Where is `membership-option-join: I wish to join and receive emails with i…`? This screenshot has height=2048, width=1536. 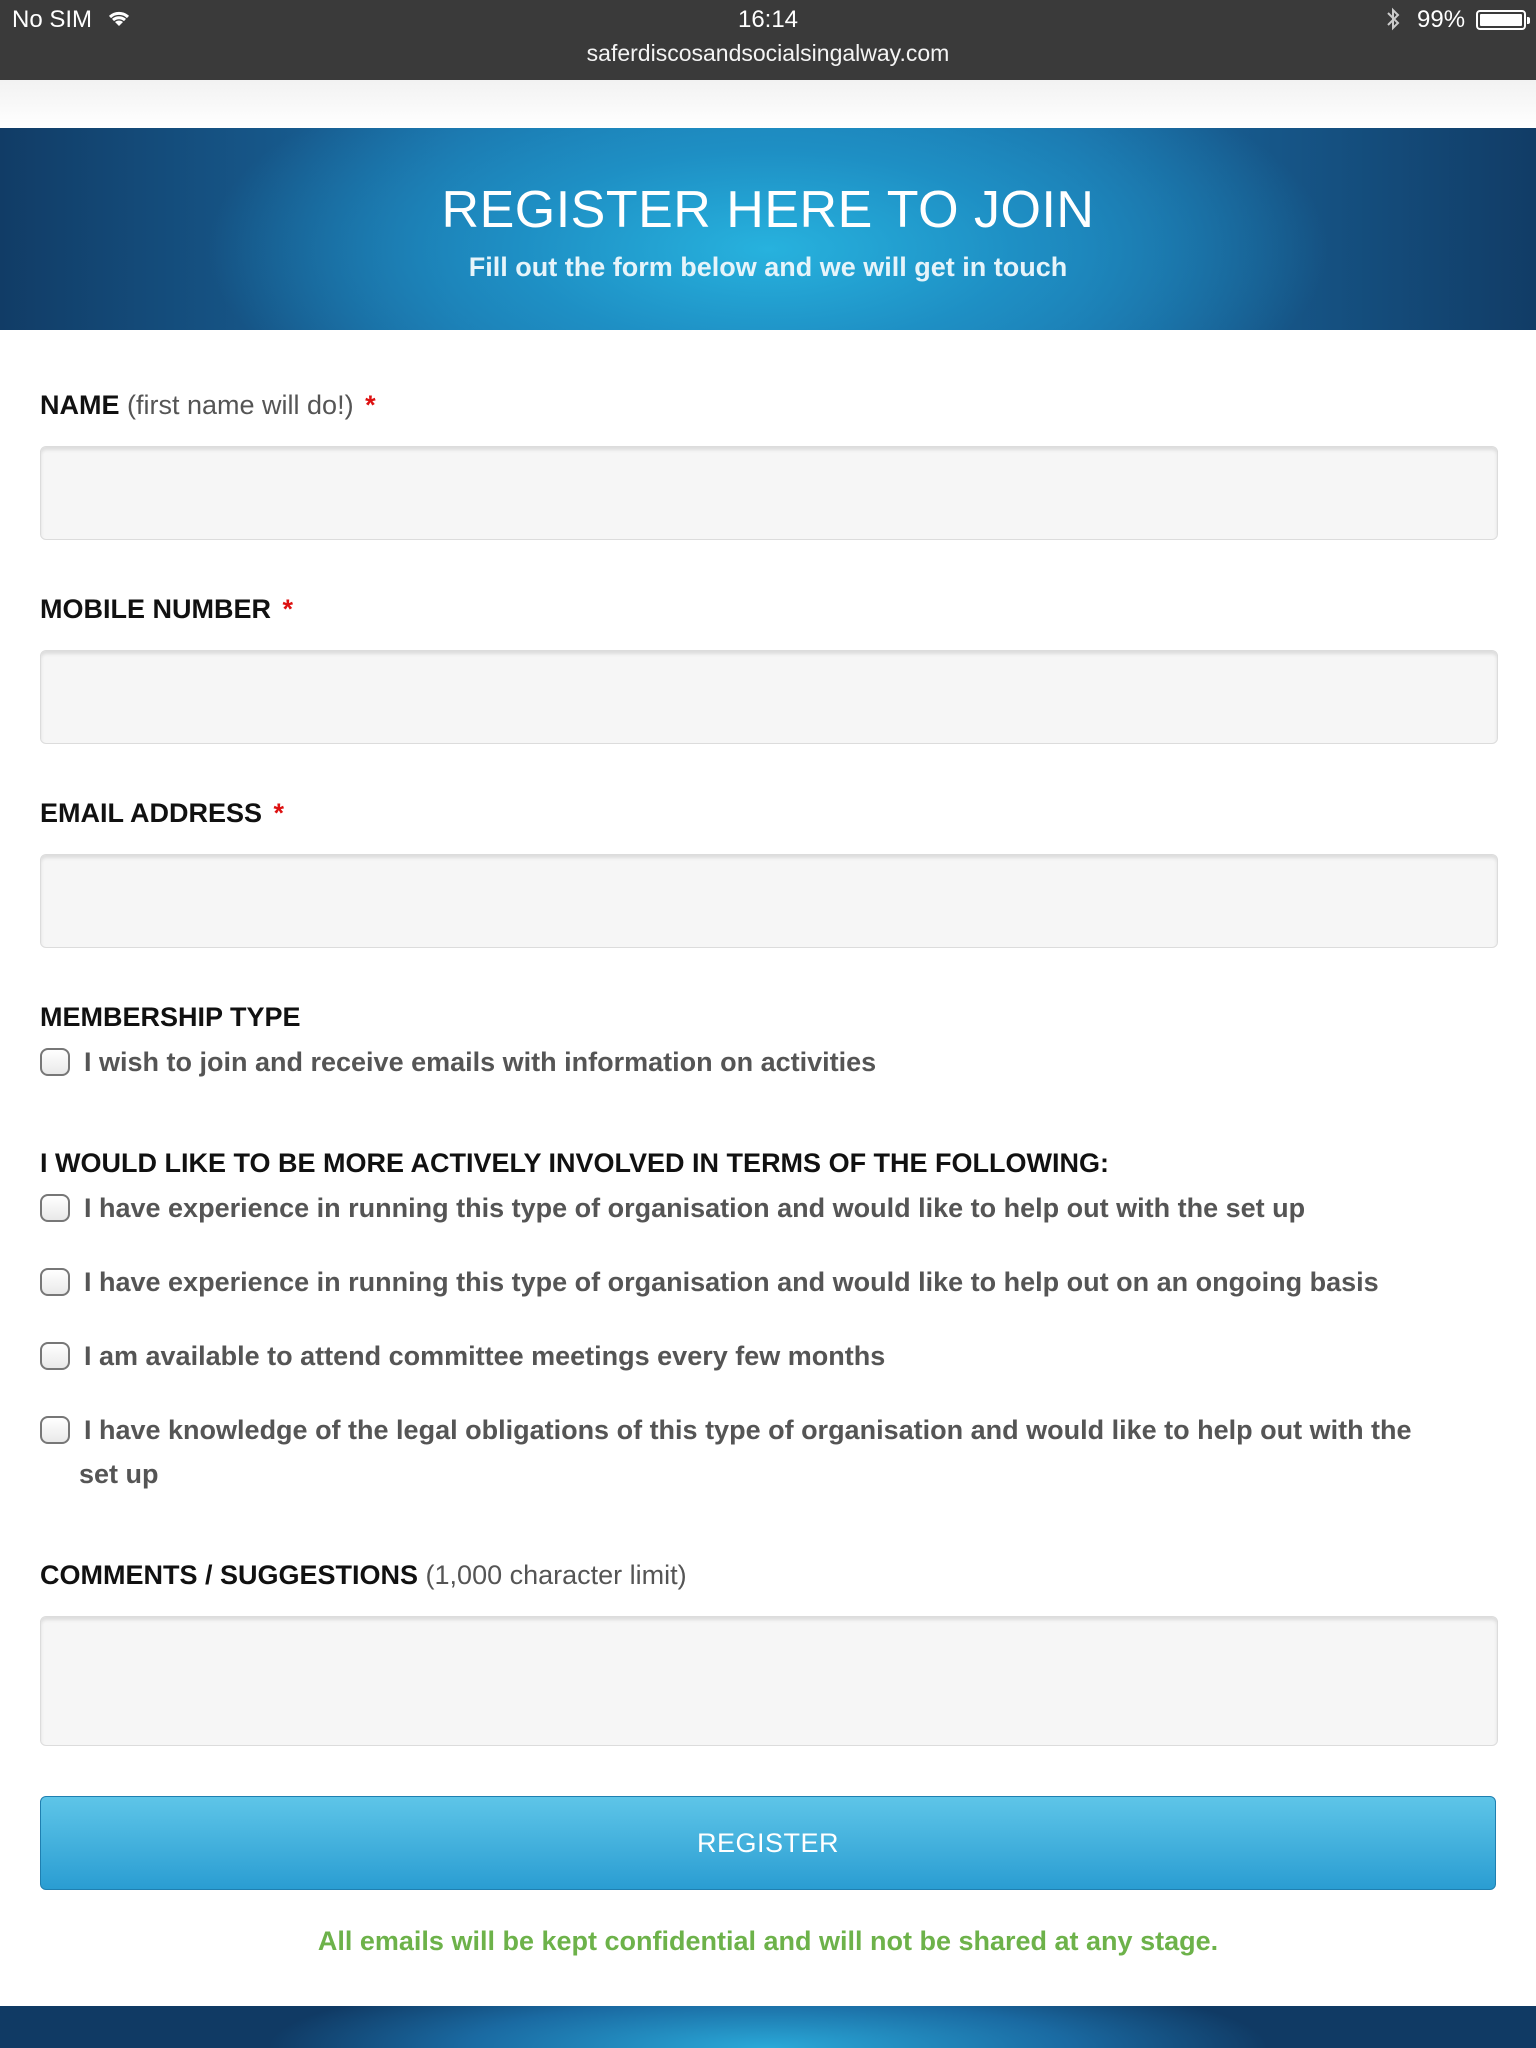
membership-option-join: I wish to join and receive emails with i… is located at coordinates (770, 1062).